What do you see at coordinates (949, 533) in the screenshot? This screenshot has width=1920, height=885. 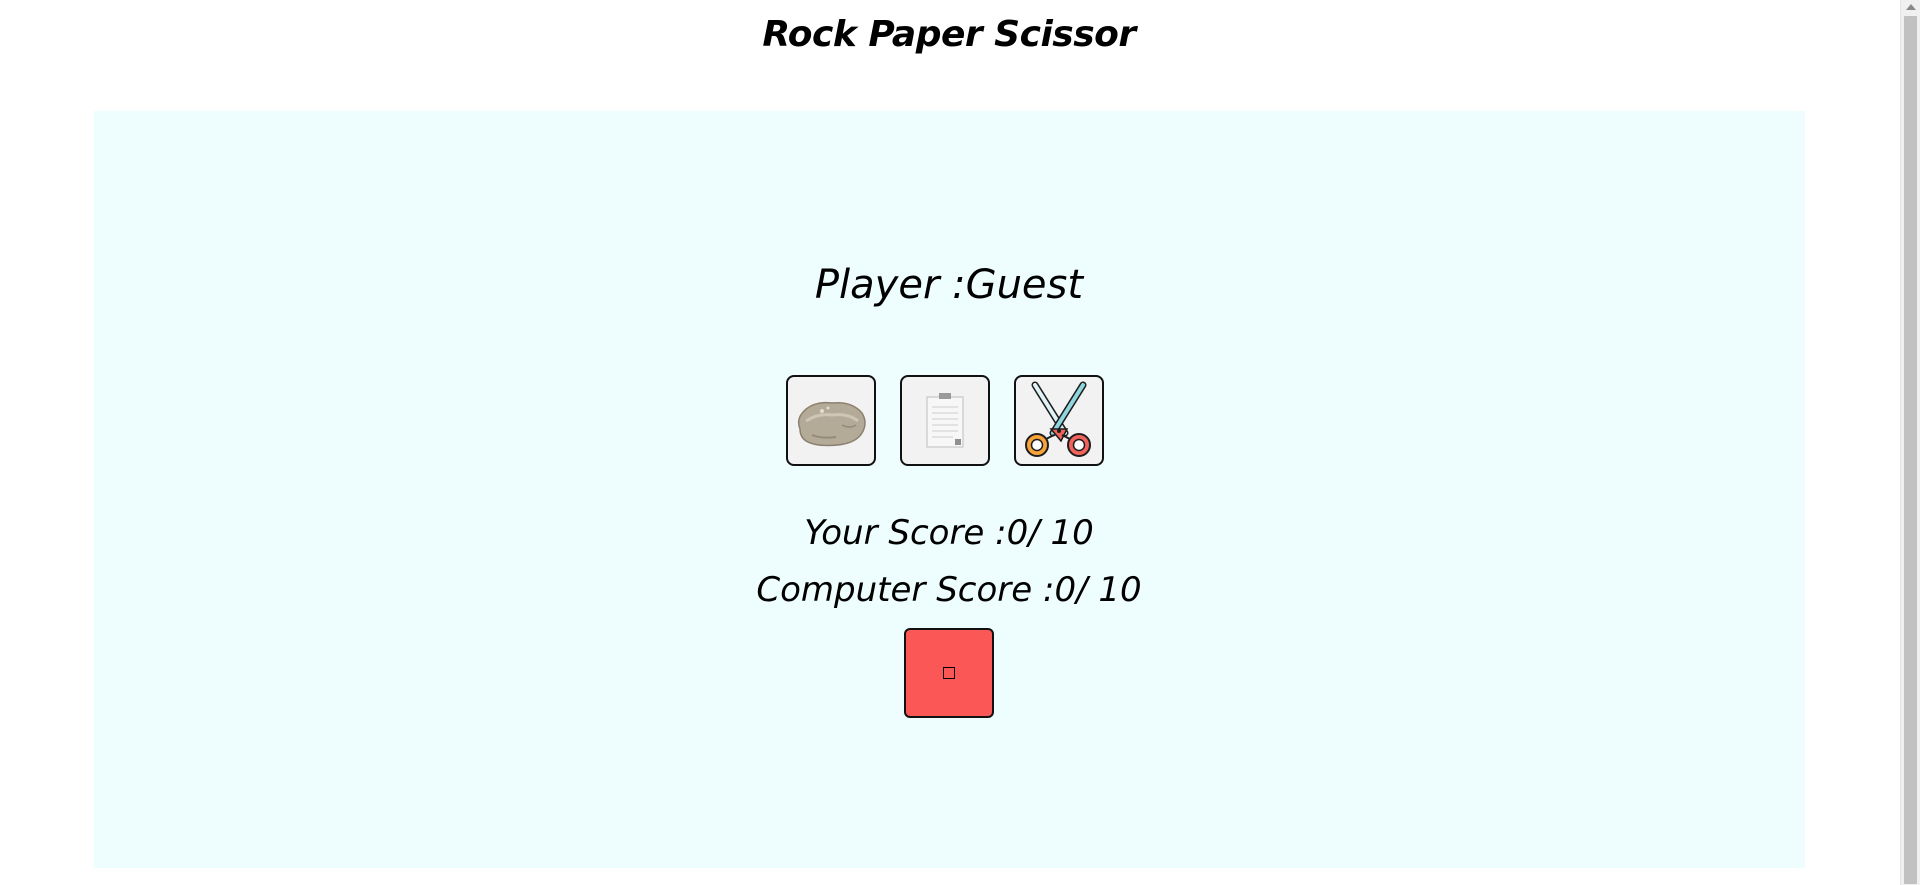 I see `your-score: Your Score :0/ 10` at bounding box center [949, 533].